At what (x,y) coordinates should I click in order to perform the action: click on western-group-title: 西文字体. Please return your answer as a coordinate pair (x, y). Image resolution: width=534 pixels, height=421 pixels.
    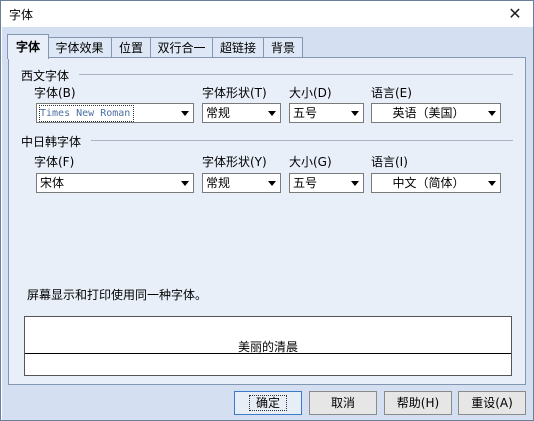
    Looking at the image, I should click on (45, 76).